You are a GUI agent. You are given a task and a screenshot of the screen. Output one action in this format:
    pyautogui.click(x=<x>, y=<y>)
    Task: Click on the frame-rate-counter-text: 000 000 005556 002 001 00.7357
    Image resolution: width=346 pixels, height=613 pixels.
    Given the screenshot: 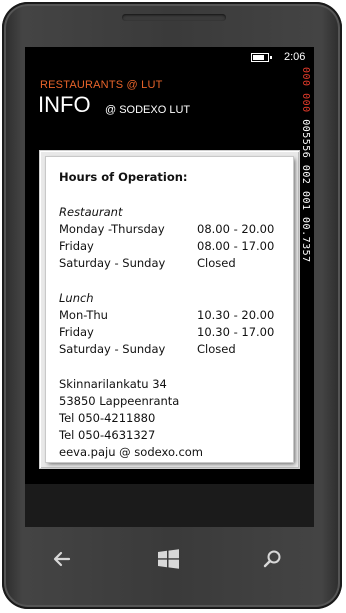 What is the action you would take?
    pyautogui.click(x=305, y=165)
    